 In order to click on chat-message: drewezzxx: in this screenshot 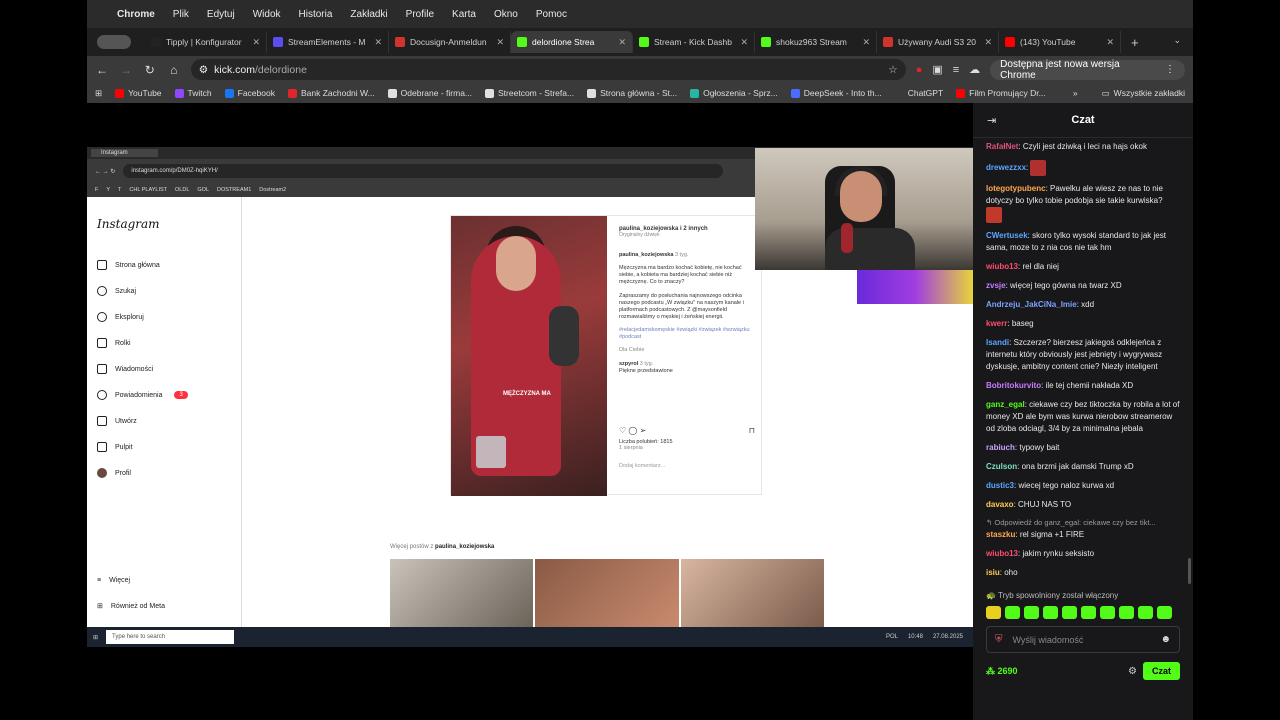, I will do `click(1083, 168)`.